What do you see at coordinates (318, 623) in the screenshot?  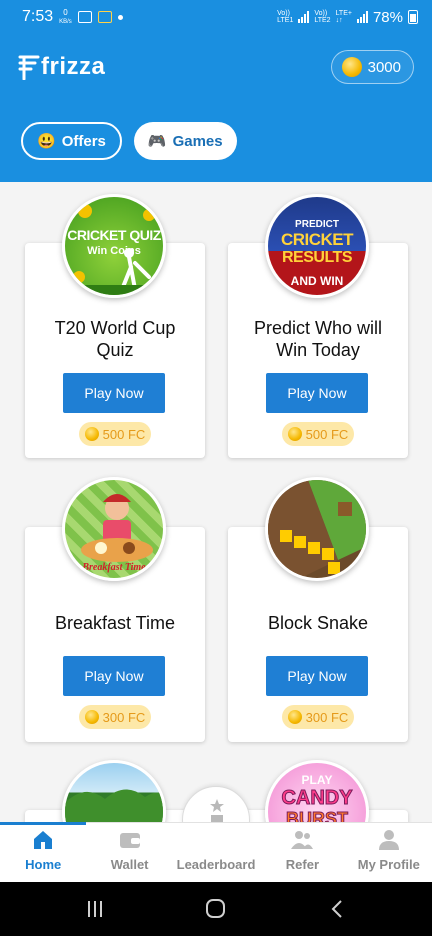 I see `game-title: Block Snake` at bounding box center [318, 623].